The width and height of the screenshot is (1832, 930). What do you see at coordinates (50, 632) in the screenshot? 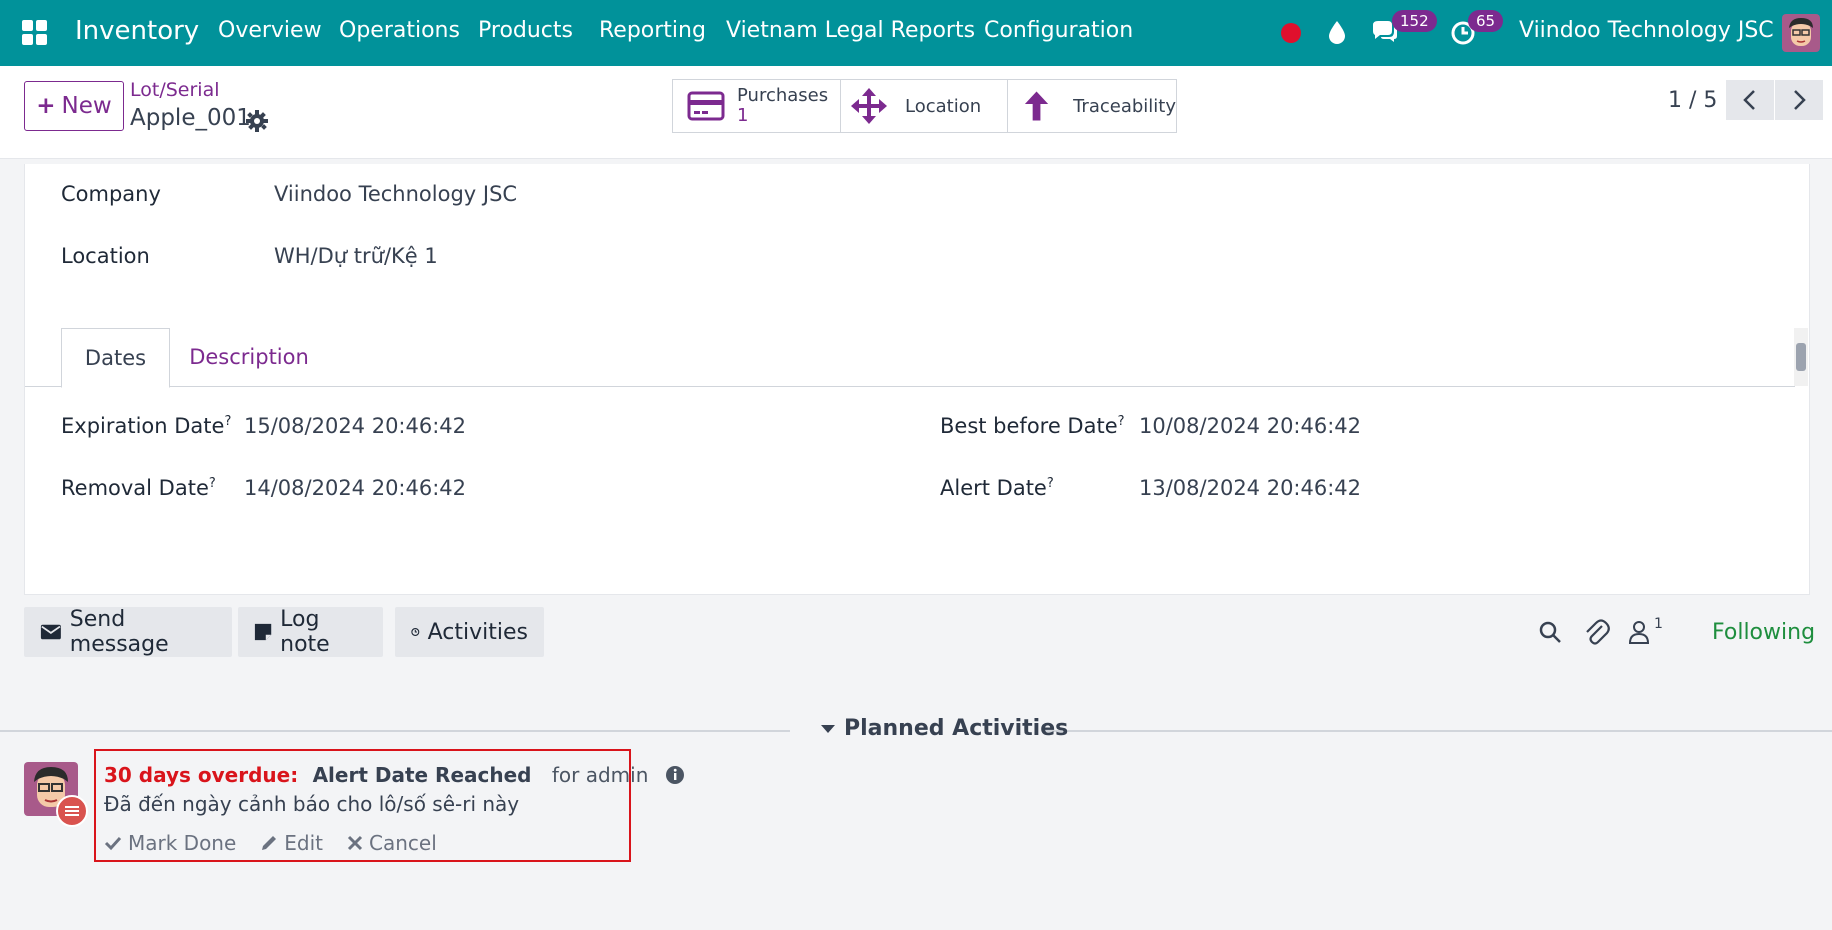
I see `envelope-icon` at bounding box center [50, 632].